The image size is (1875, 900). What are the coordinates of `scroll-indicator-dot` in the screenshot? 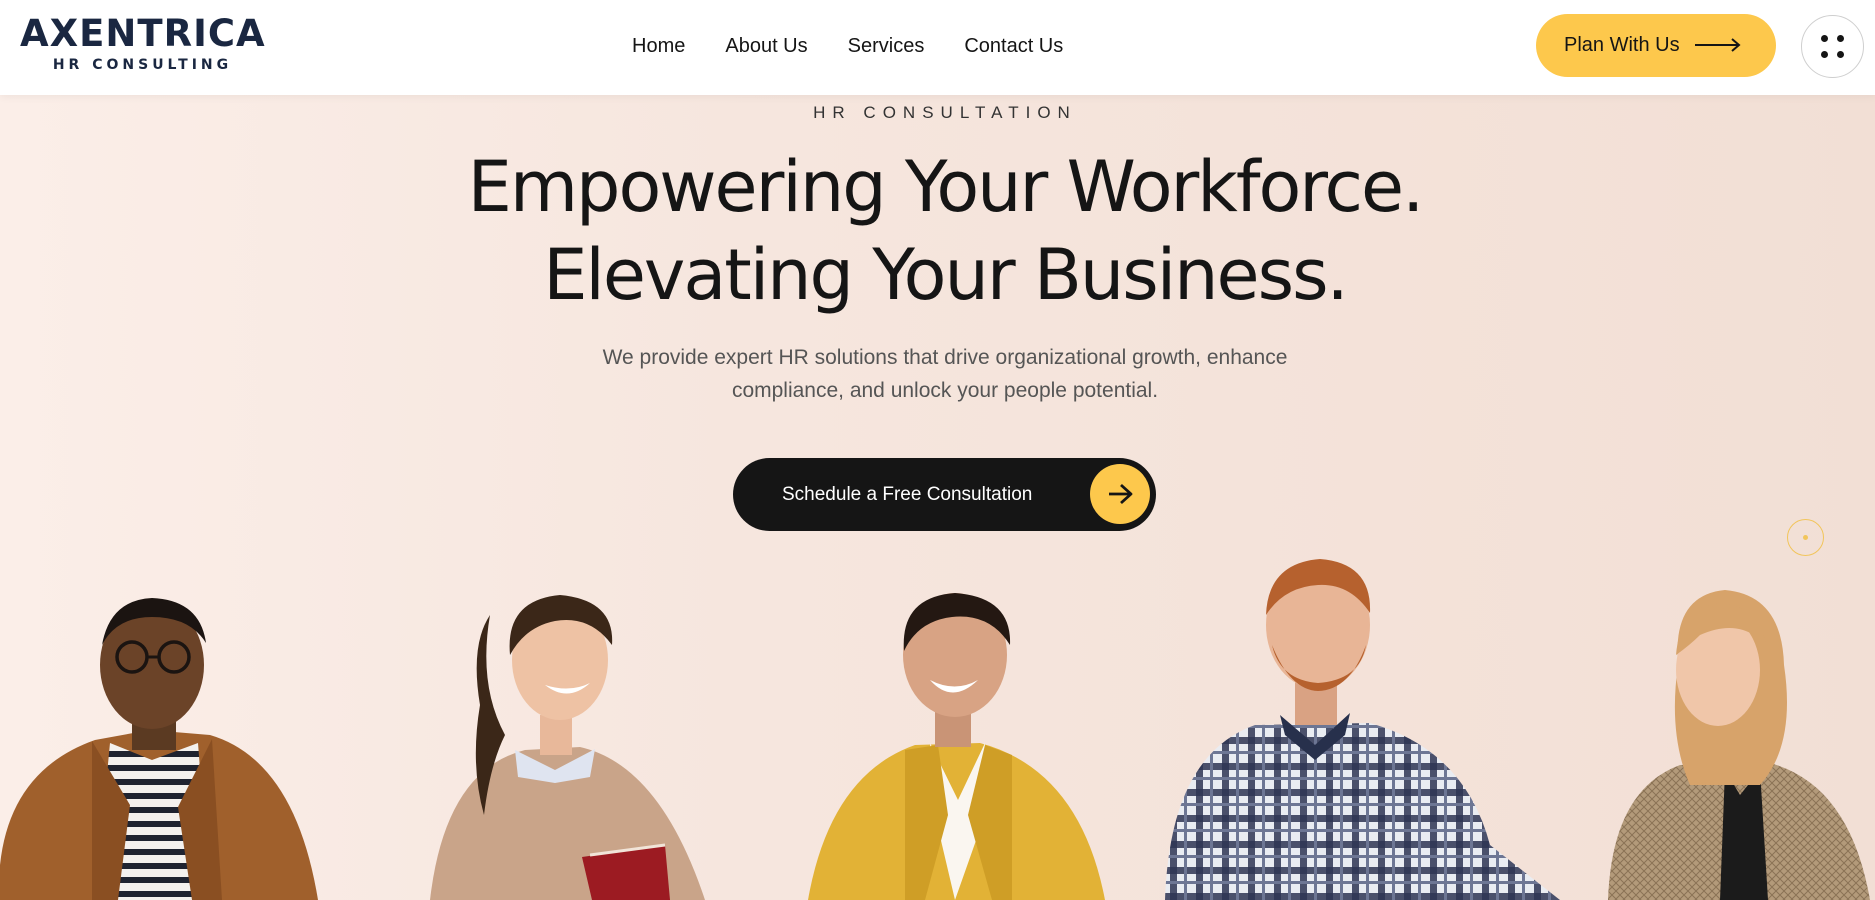 It's located at (1805, 537).